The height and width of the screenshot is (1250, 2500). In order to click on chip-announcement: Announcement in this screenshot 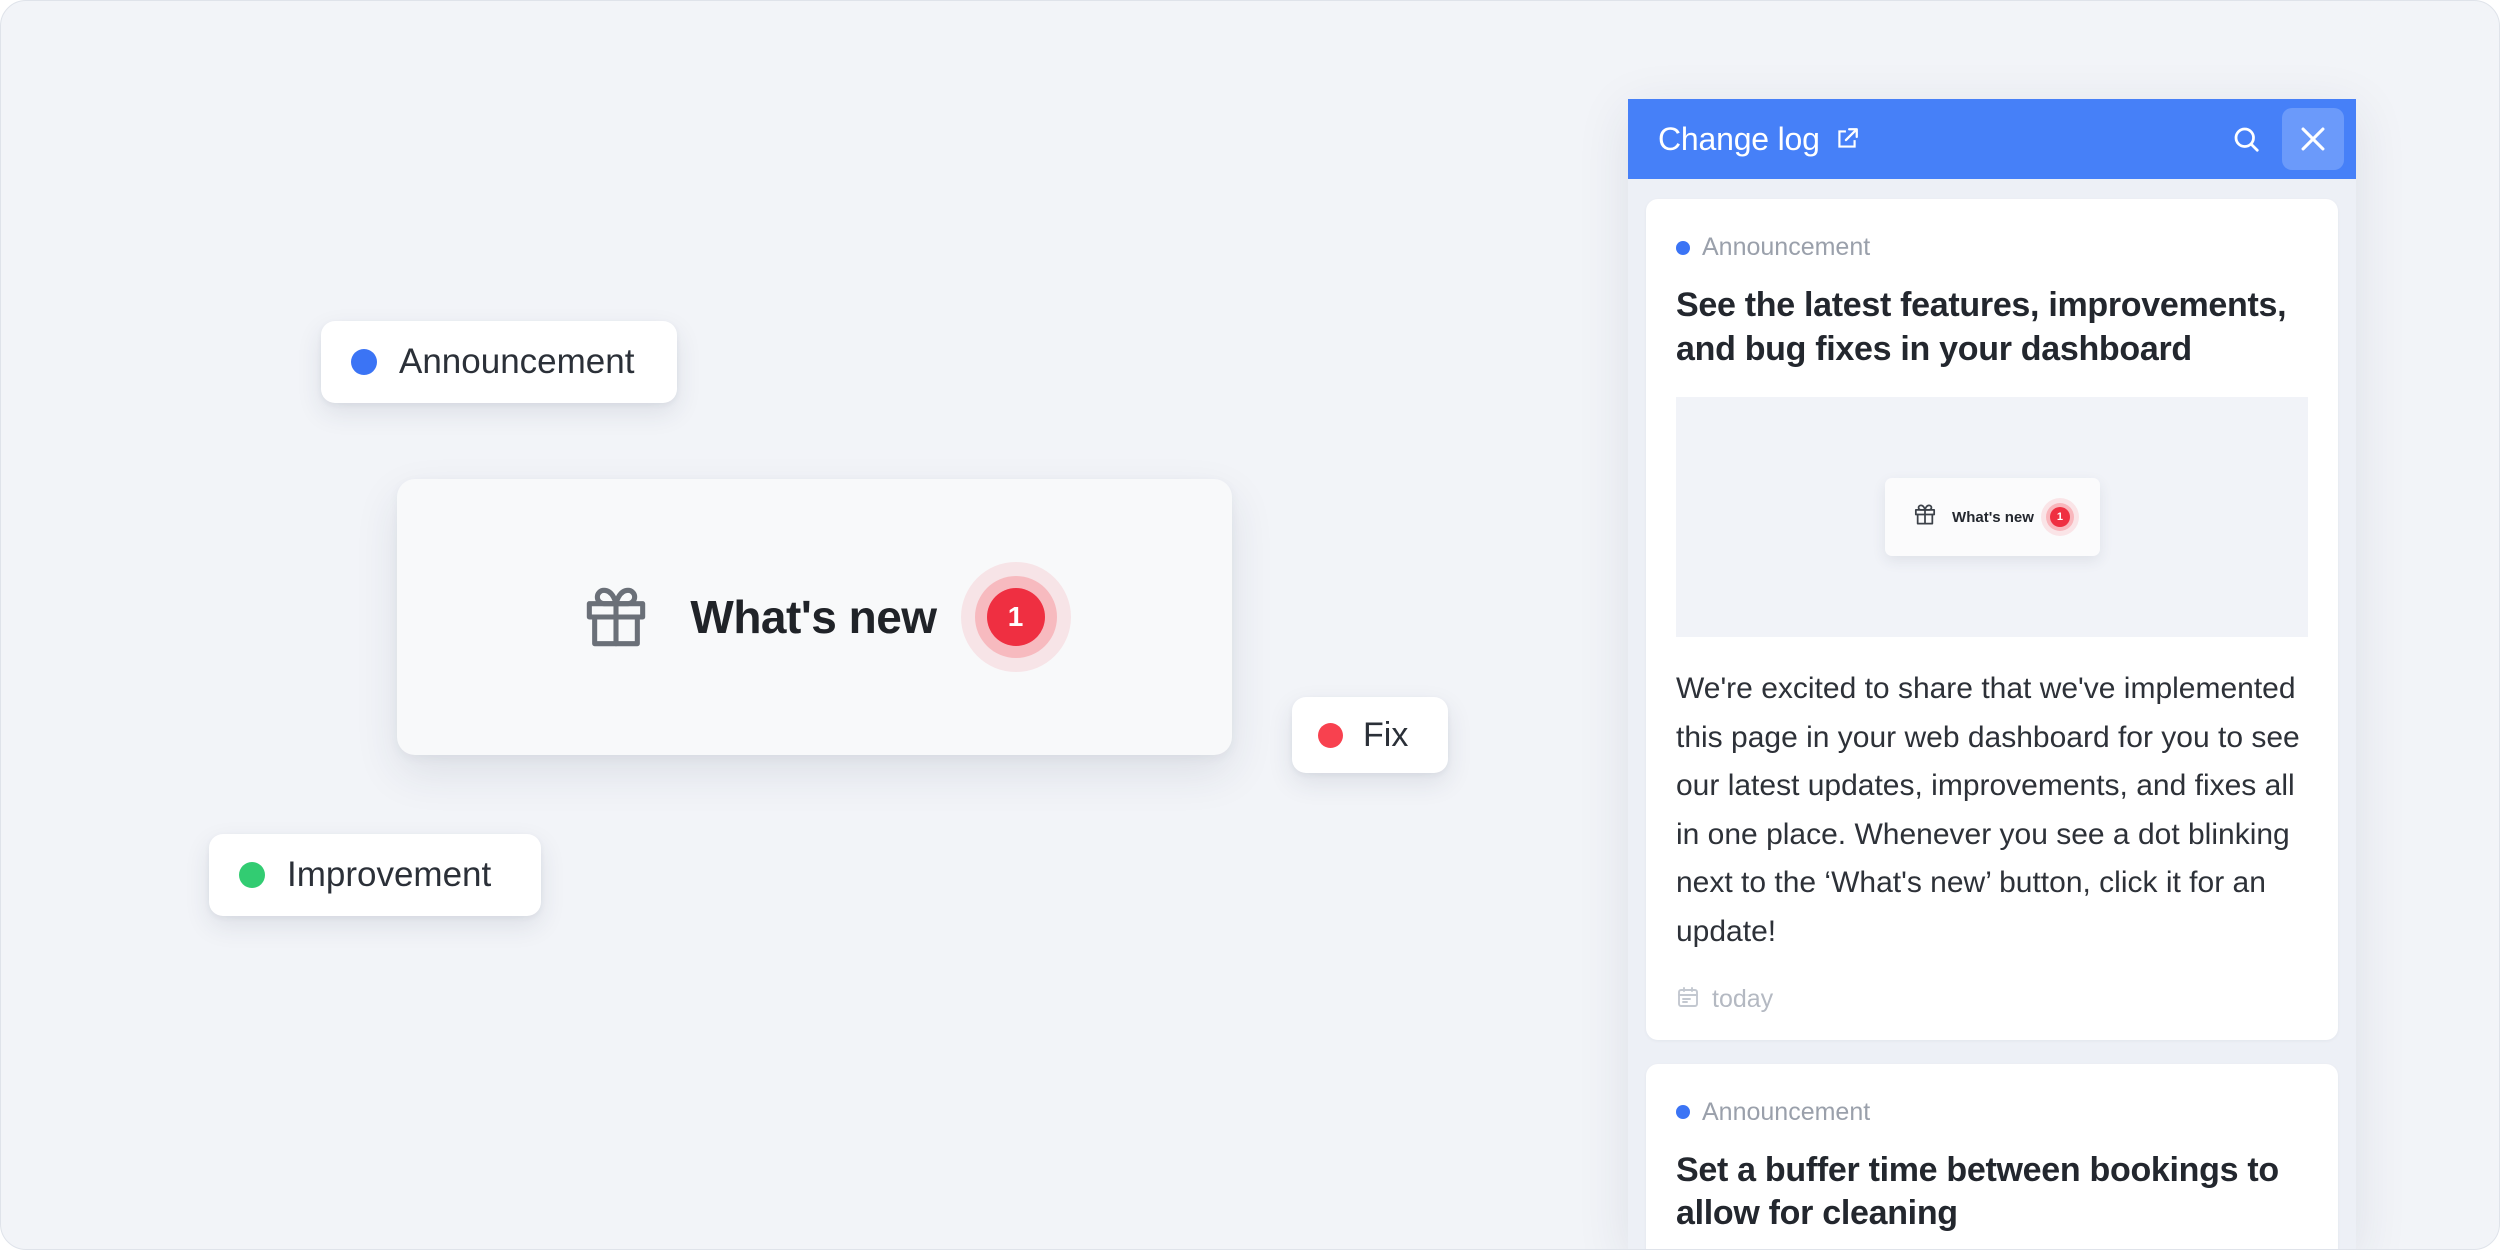, I will do `click(499, 362)`.